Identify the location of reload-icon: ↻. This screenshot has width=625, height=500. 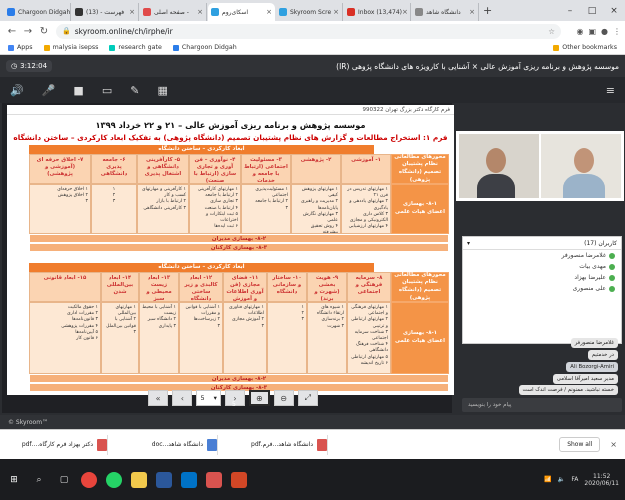
(44, 31).